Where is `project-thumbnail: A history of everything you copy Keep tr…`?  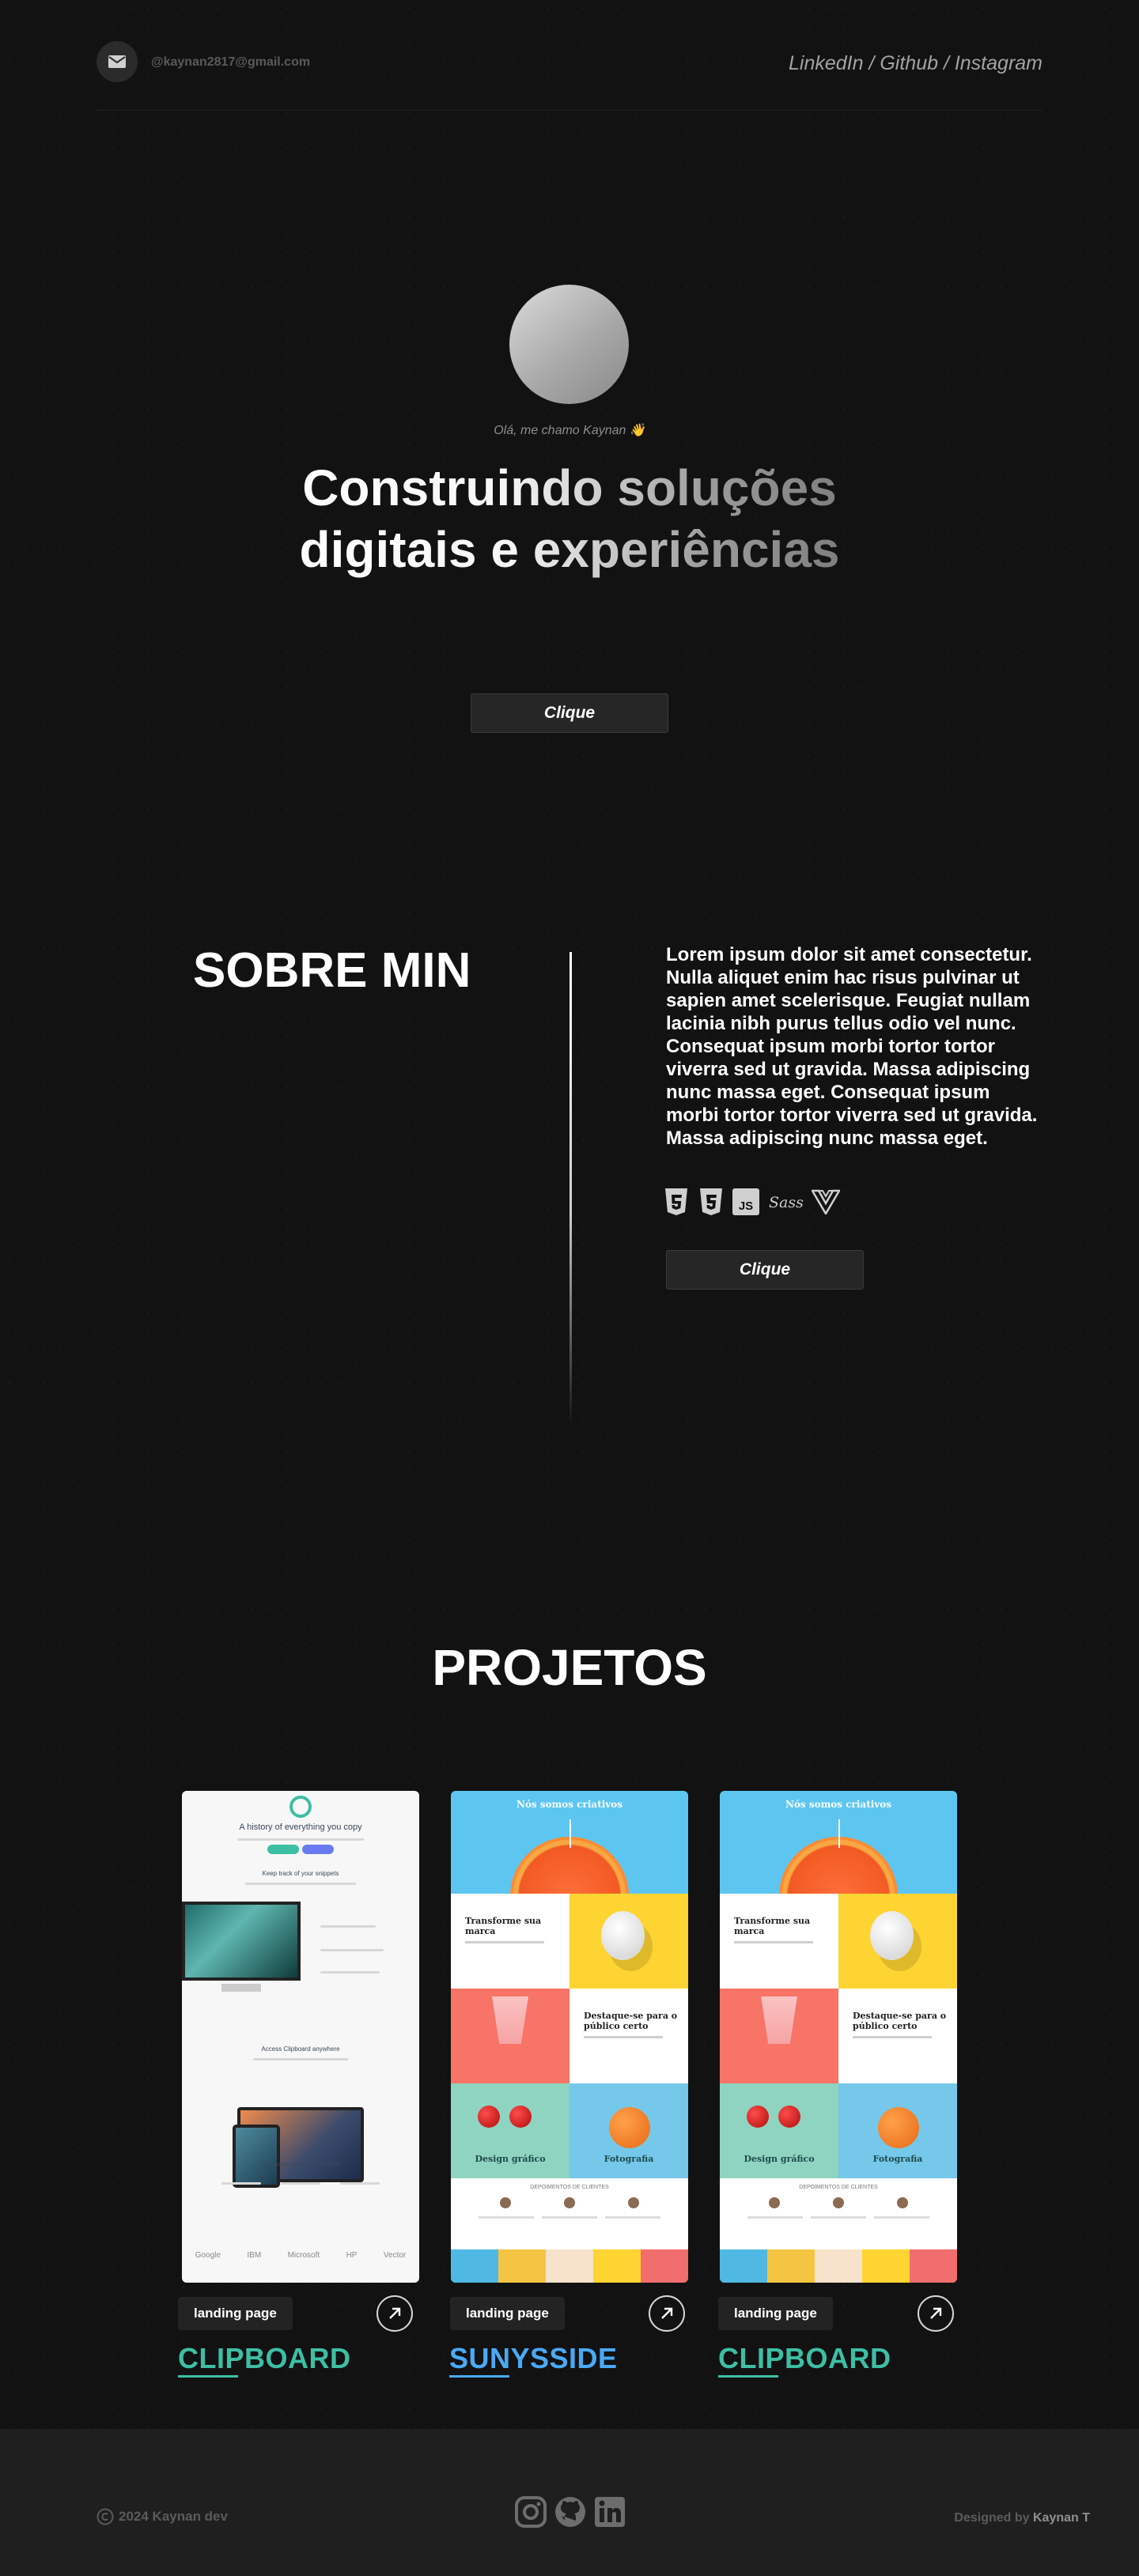 project-thumbnail: A history of everything you copy Keep tr… is located at coordinates (300, 2037).